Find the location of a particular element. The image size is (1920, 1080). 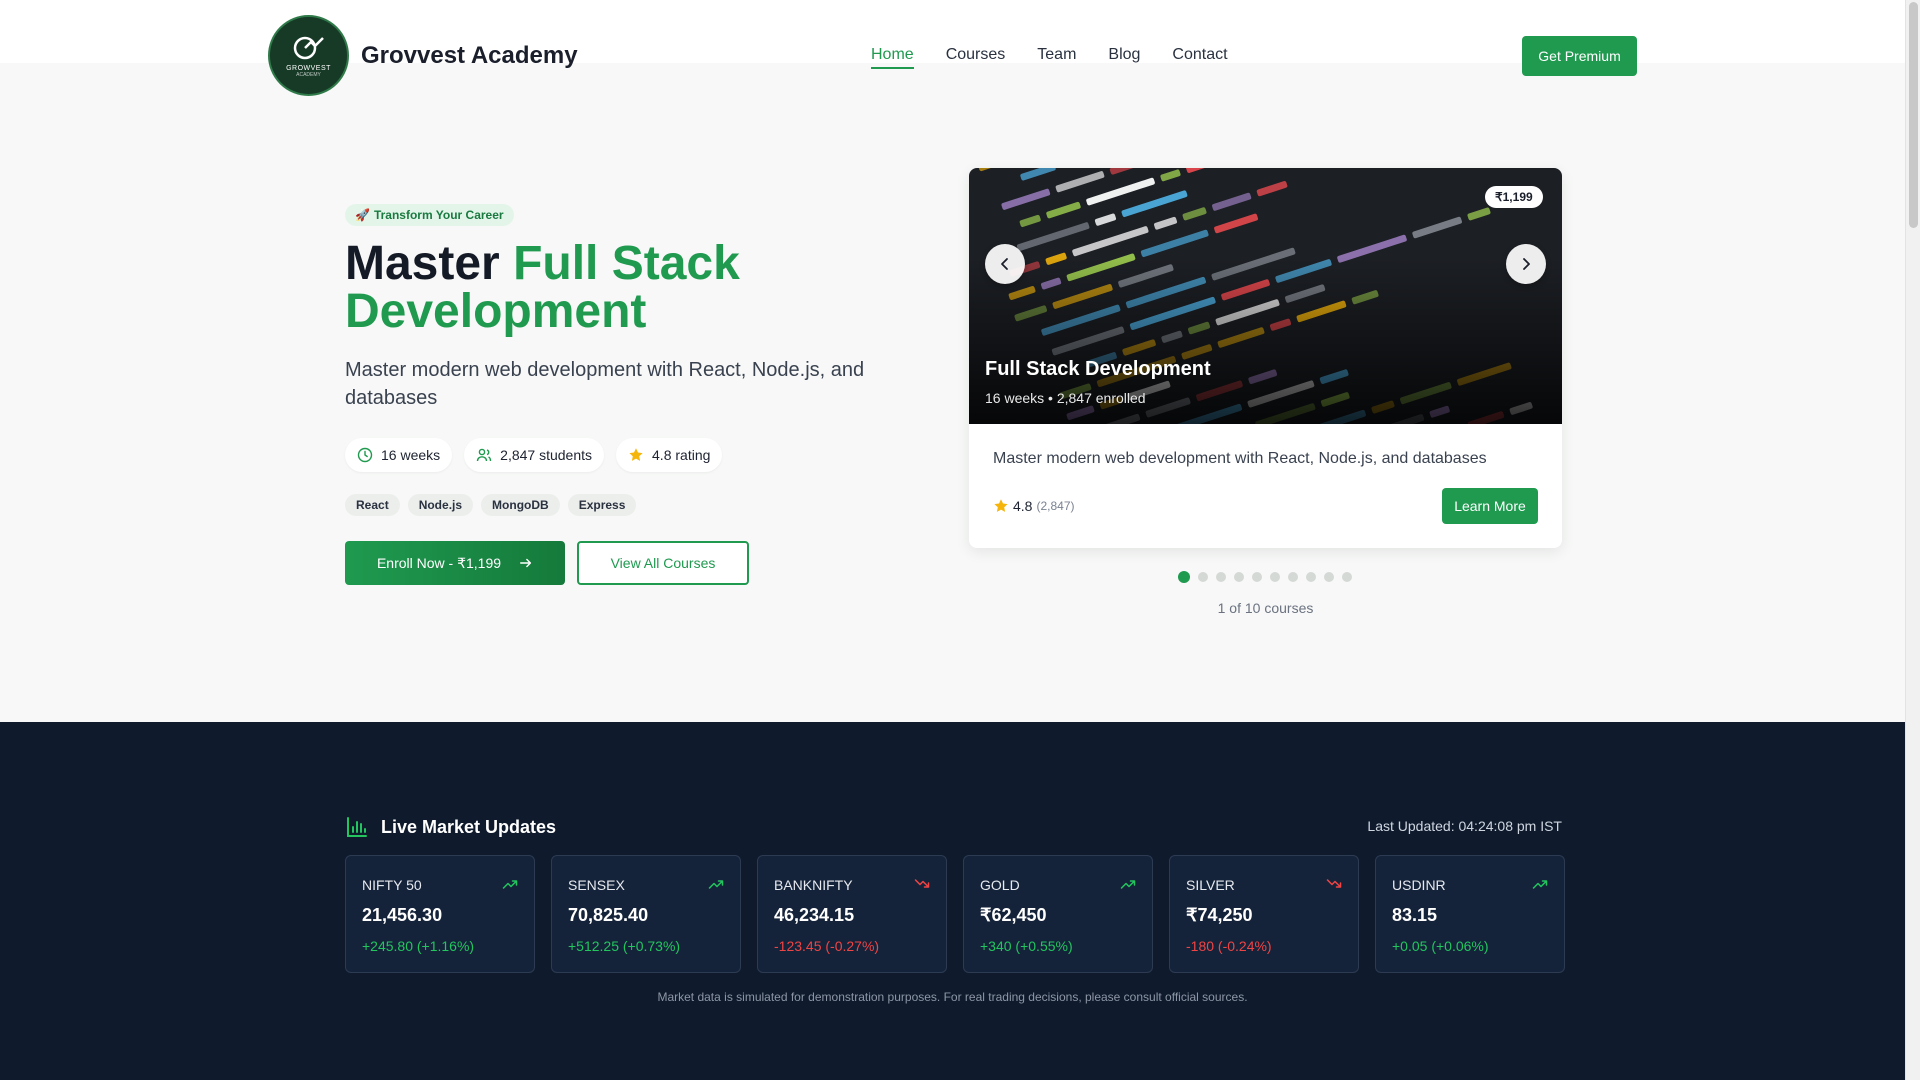

hero-title-prefix: Master is located at coordinates (422, 263).